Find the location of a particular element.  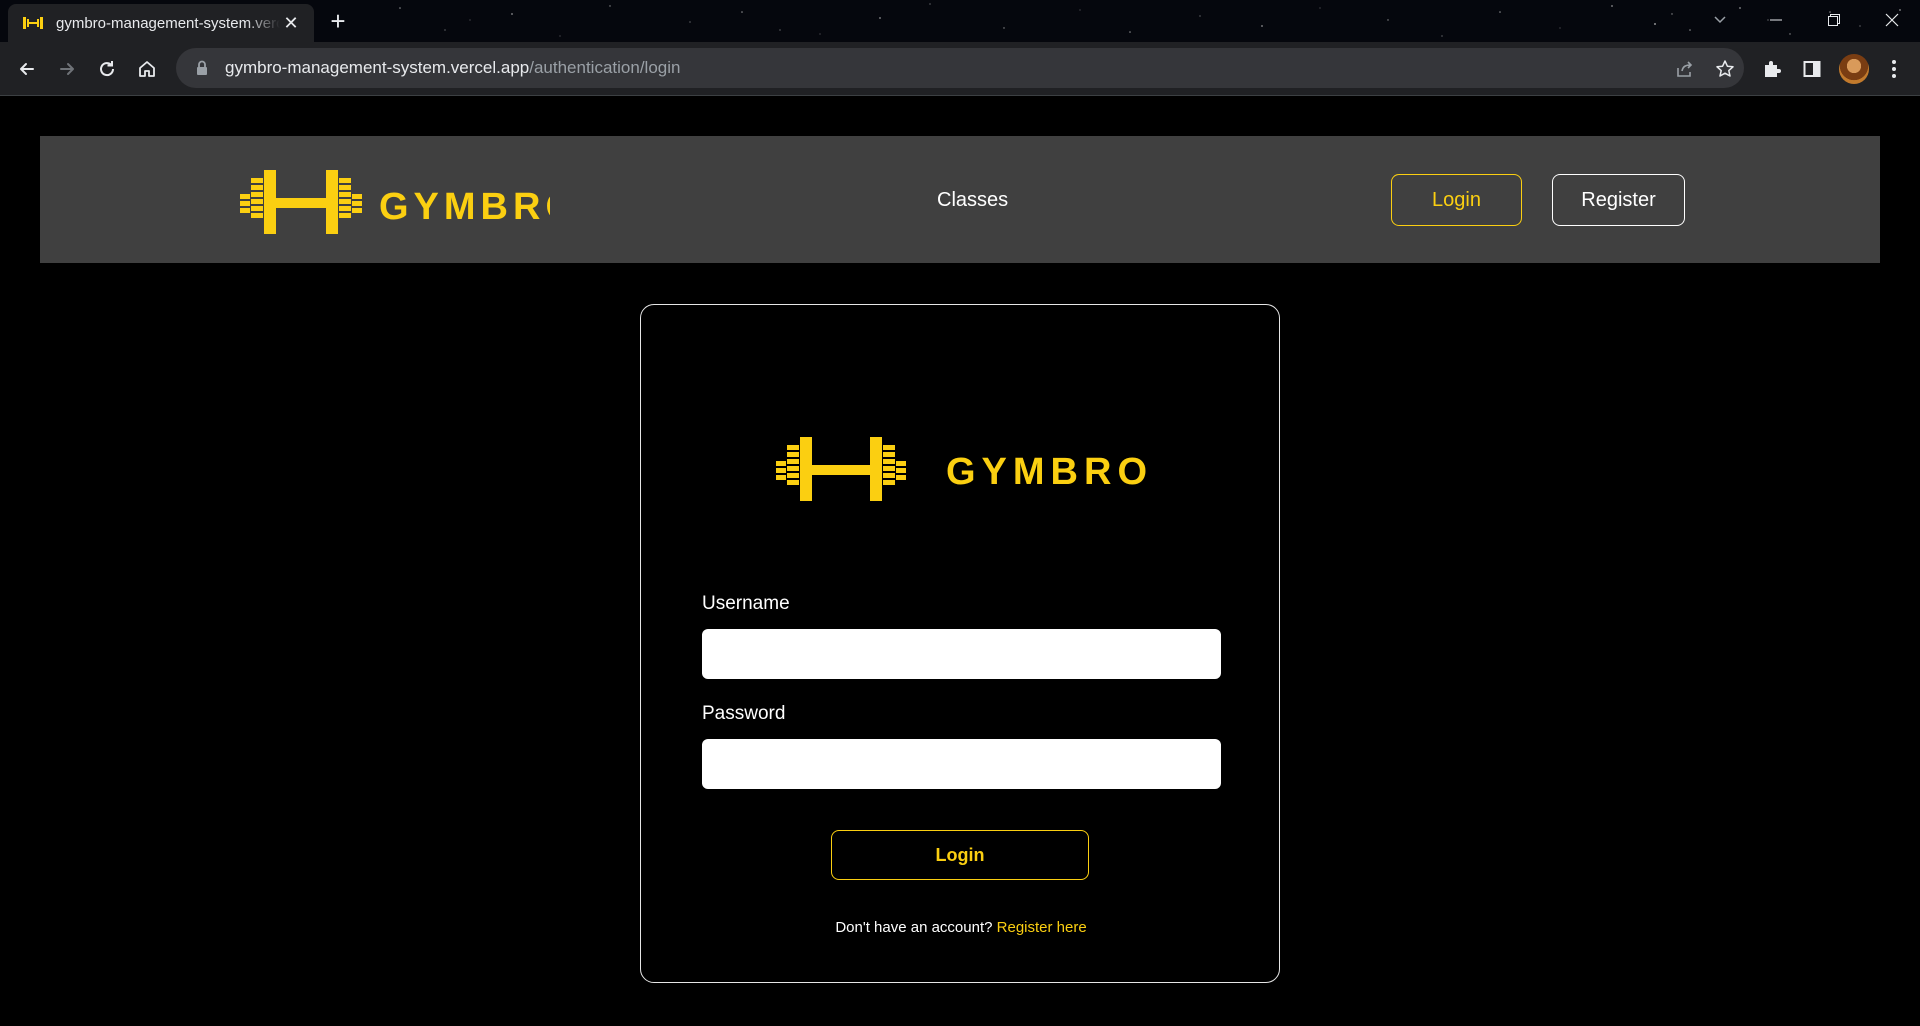

tab-search-chevron-icon is located at coordinates (1720, 20).